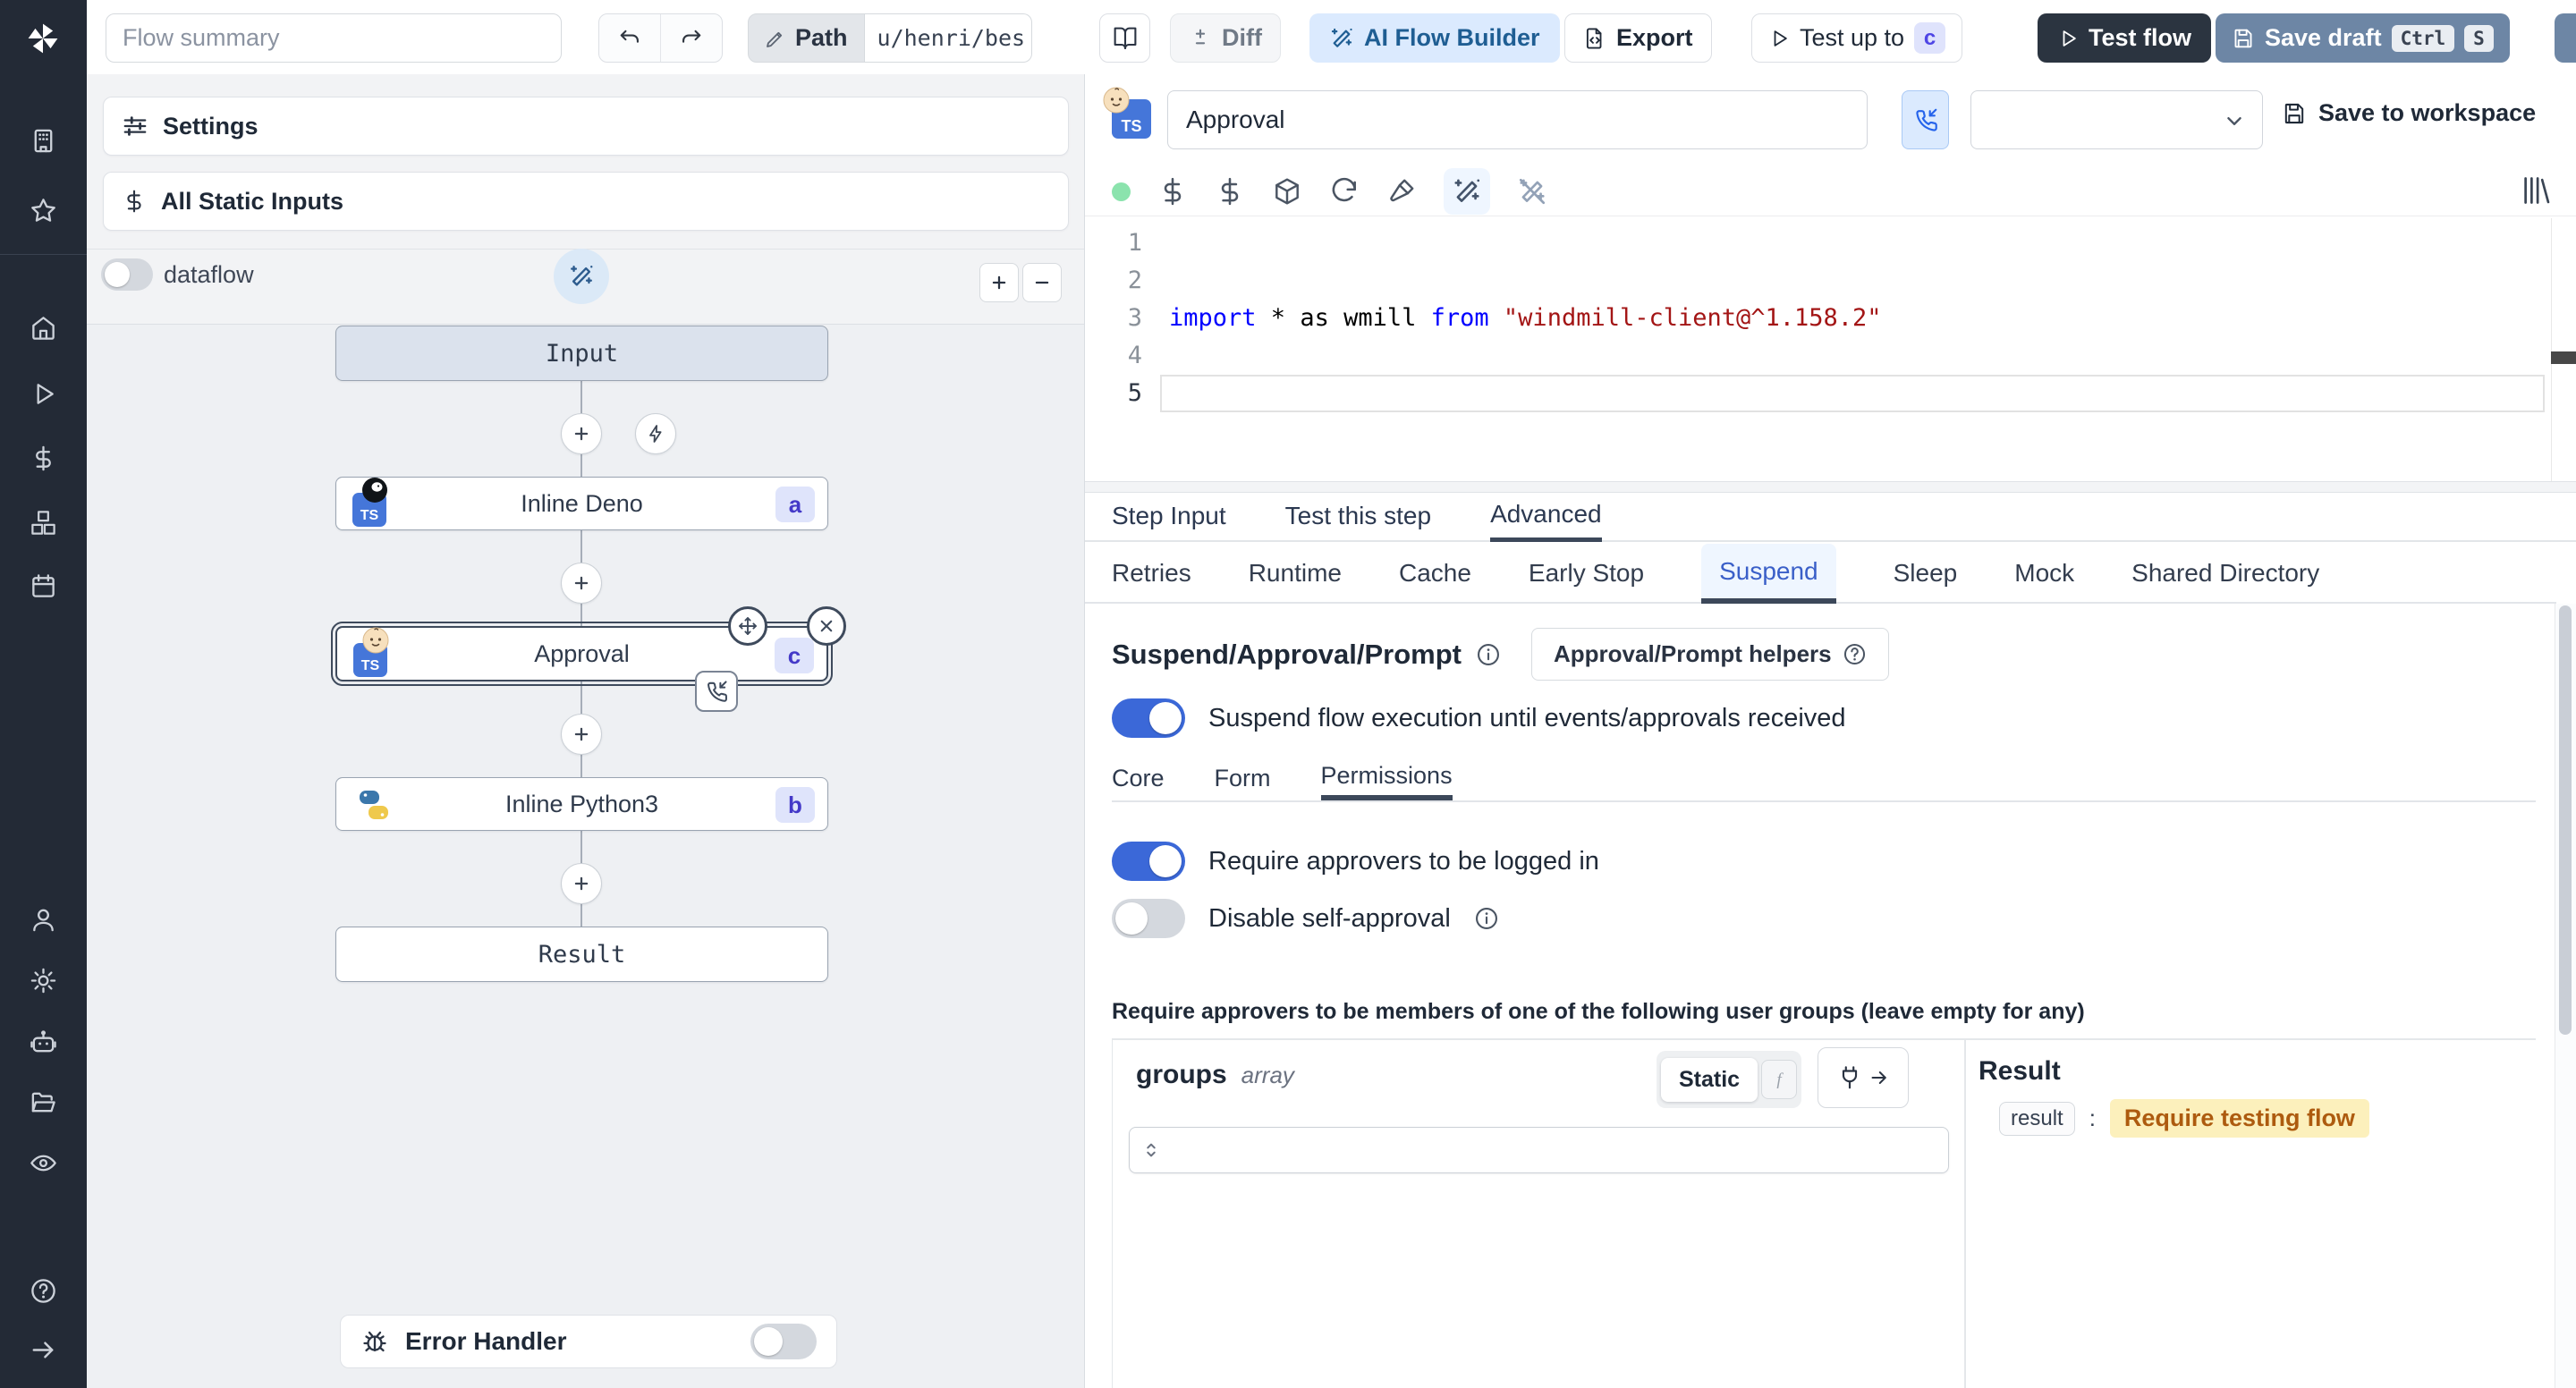  I want to click on tab-form: Form, so click(1243, 778).